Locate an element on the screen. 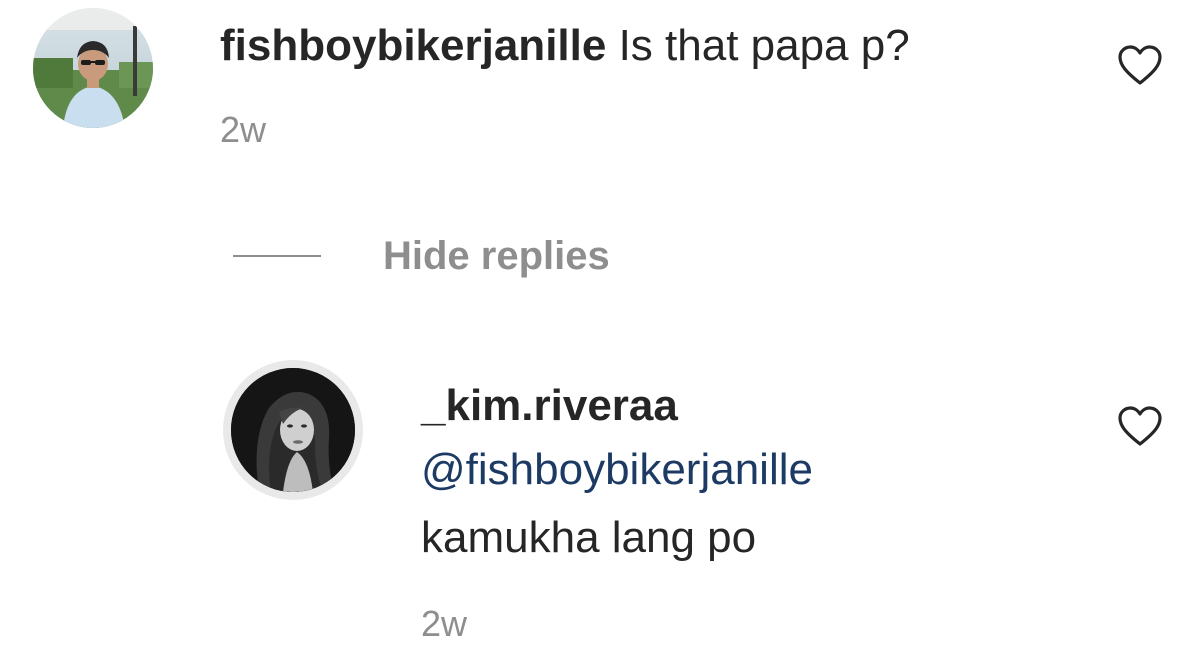  hide-replies-label: Hide replies is located at coordinates (496, 256).